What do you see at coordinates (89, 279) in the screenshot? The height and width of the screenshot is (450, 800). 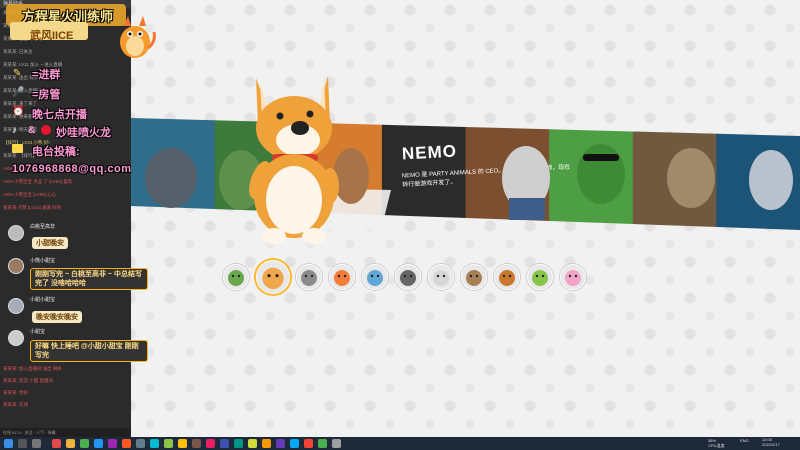 I see `chat-bubble: 刚刚写完 ~ 白桃至高非 ~ 中总结写完了 没啥哈哈哈` at bounding box center [89, 279].